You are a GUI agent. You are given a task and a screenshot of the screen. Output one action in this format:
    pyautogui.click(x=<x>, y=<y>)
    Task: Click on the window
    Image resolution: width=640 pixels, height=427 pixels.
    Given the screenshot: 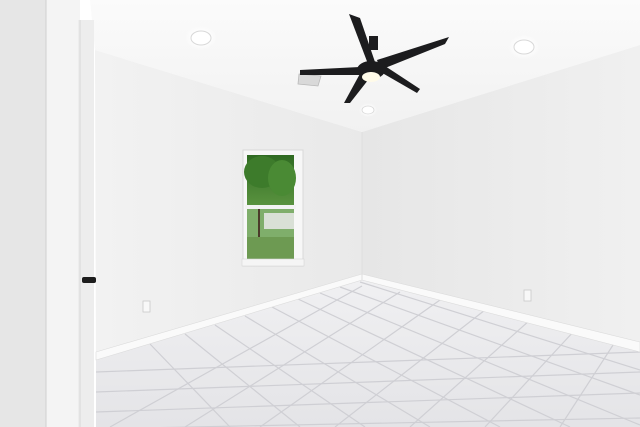 What is the action you would take?
    pyautogui.click(x=273, y=208)
    